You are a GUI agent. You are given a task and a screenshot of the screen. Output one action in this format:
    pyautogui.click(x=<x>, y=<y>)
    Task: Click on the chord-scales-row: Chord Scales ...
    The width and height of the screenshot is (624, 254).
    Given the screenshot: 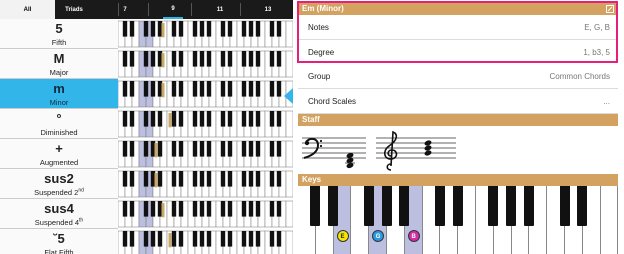 What is the action you would take?
    pyautogui.click(x=458, y=101)
    